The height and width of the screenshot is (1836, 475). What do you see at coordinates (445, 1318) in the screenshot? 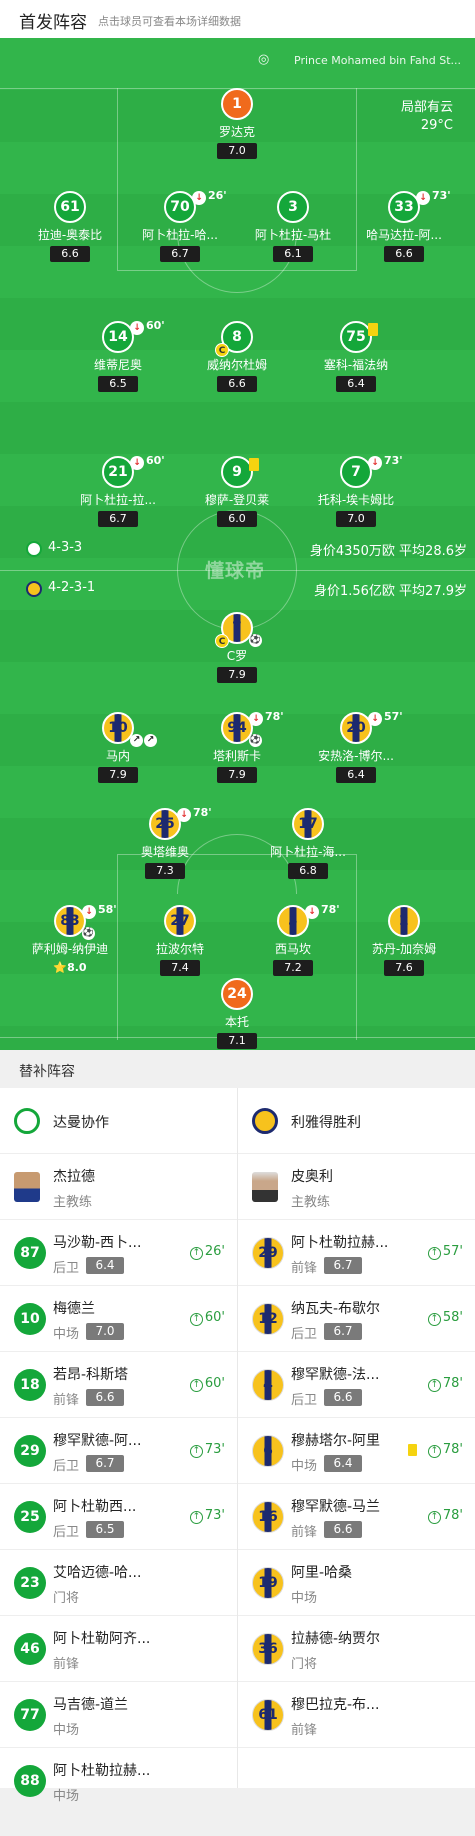
I see `sub-in-time: ↑ 58'` at bounding box center [445, 1318].